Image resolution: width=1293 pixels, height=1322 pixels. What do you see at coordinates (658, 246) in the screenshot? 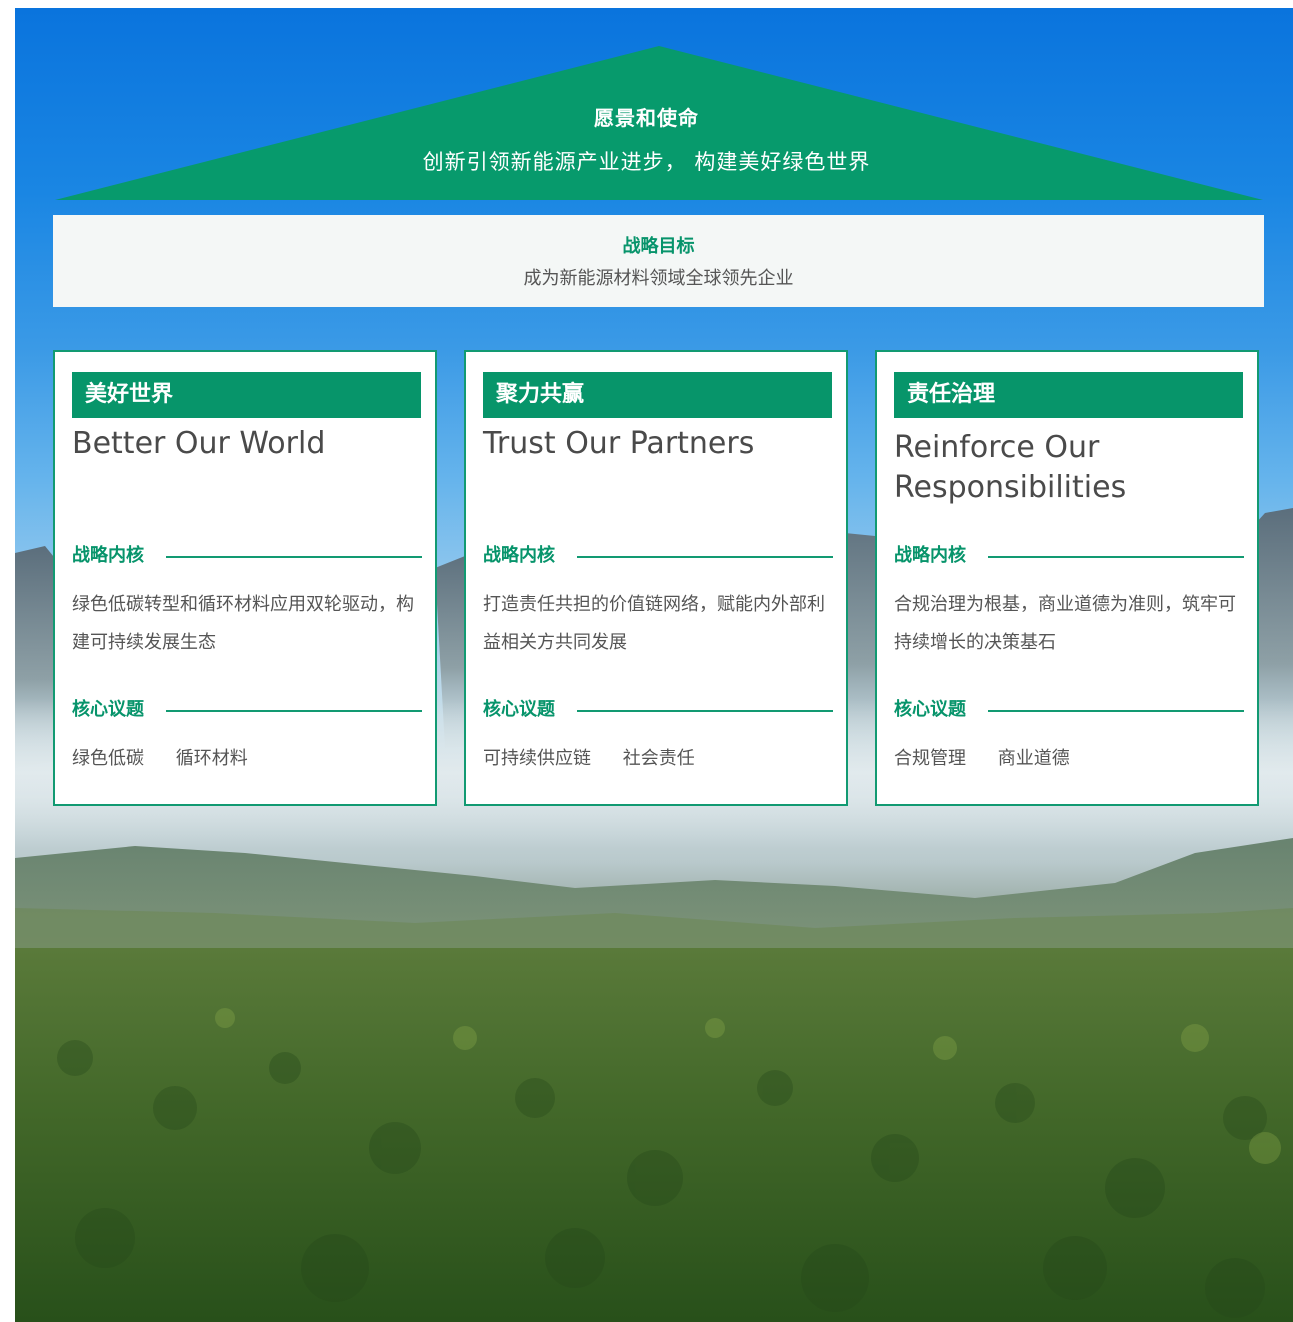
I see `goal-title: 战略目标` at bounding box center [658, 246].